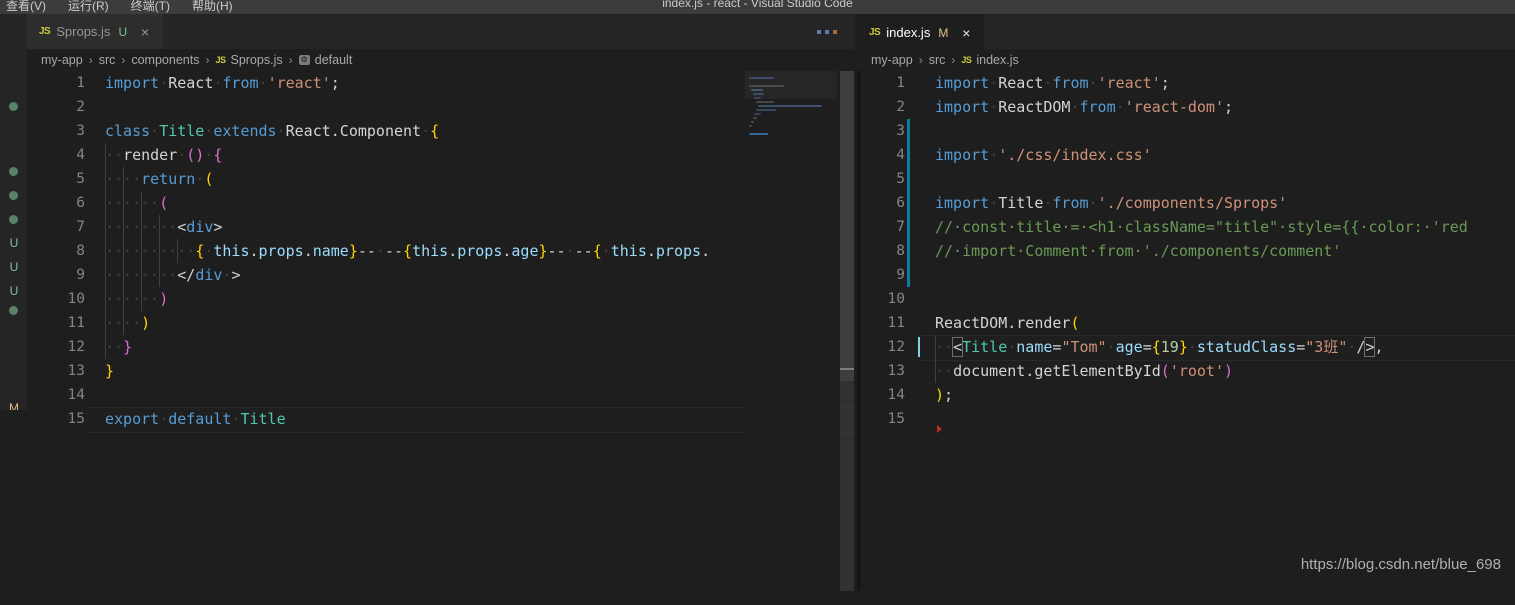  What do you see at coordinates (222, 83) in the screenshot?
I see `code-text: import·React·from·'react';` at bounding box center [222, 83].